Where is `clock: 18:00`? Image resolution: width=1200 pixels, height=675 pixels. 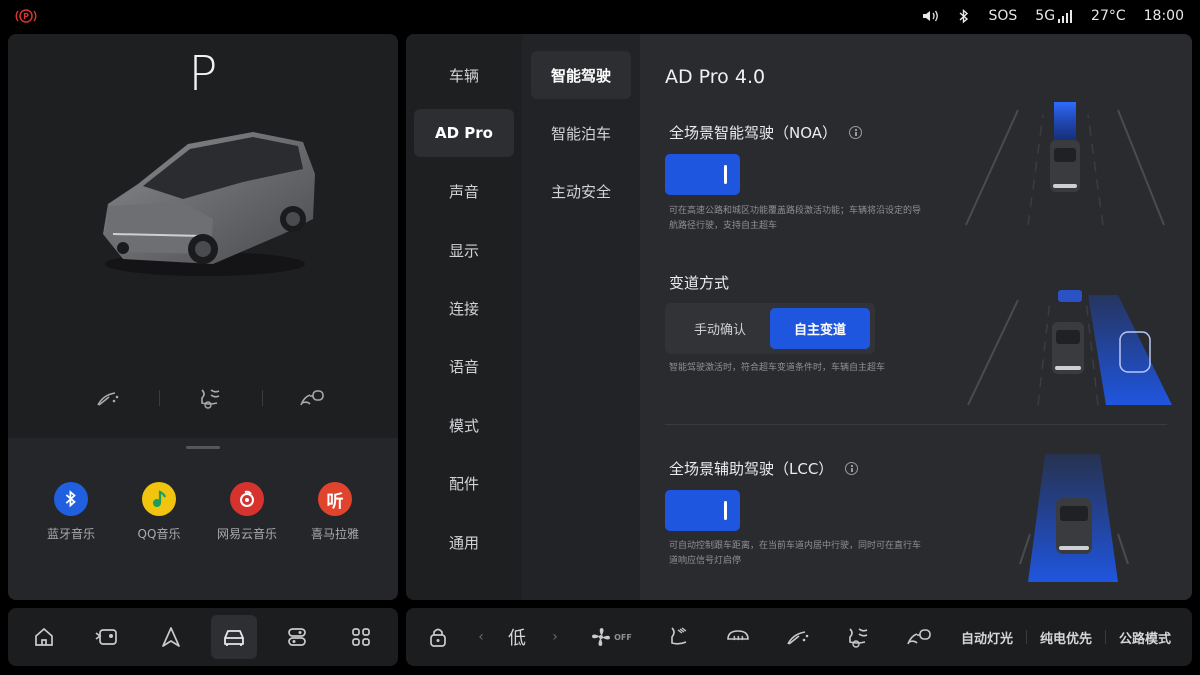
clock: 18:00 is located at coordinates (1163, 16).